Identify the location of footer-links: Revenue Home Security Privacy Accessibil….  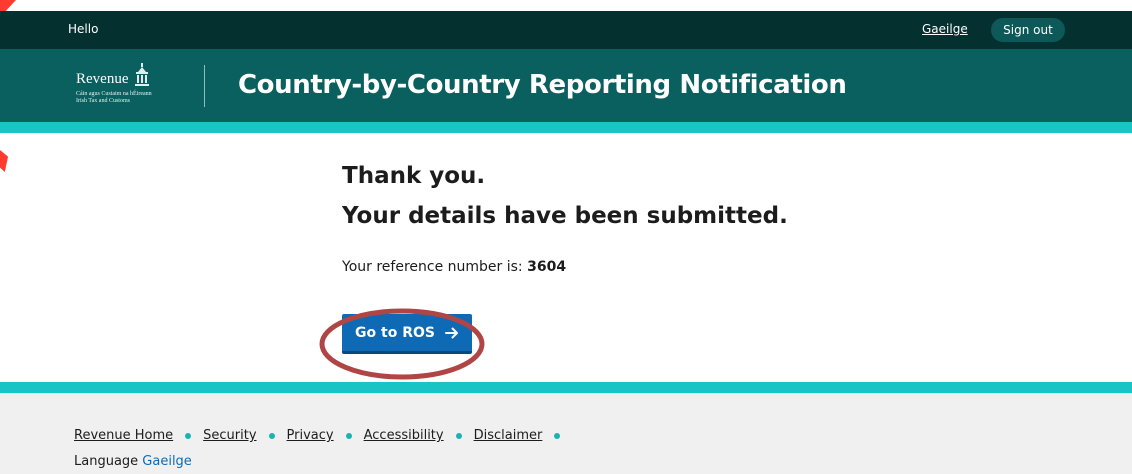
(323, 435).